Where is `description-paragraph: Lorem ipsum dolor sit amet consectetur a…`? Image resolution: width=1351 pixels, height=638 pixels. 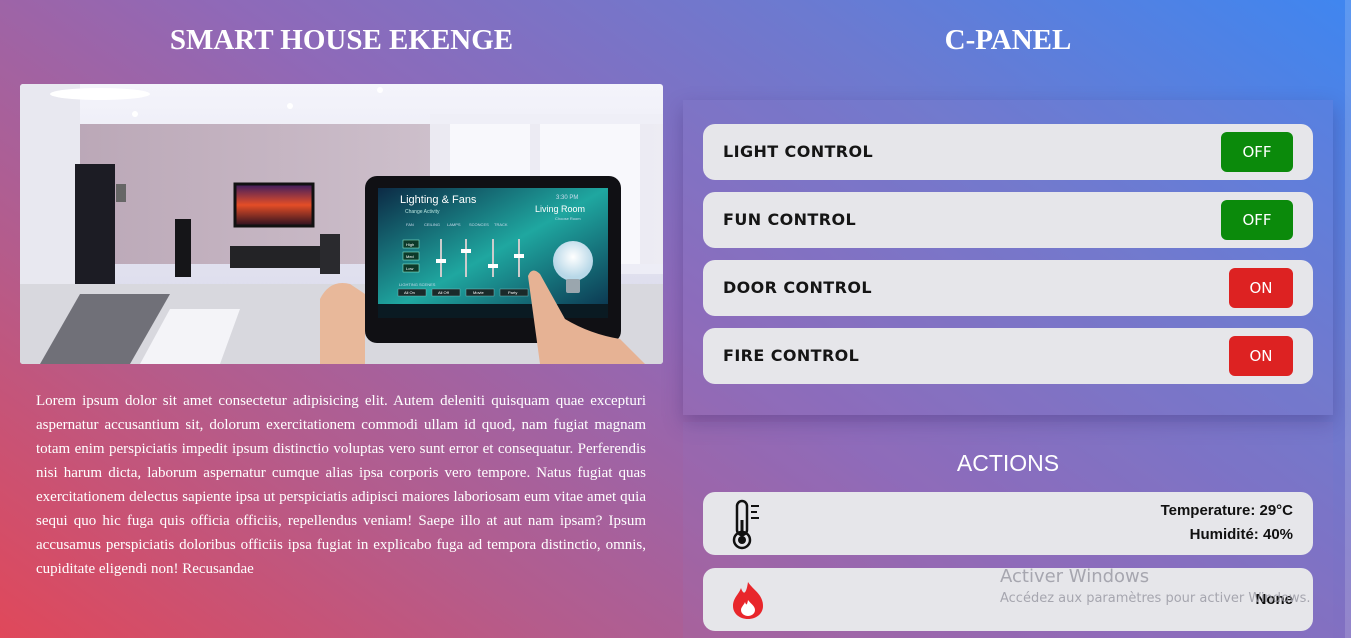 description-paragraph: Lorem ipsum dolor sit amet consectetur a… is located at coordinates (341, 485).